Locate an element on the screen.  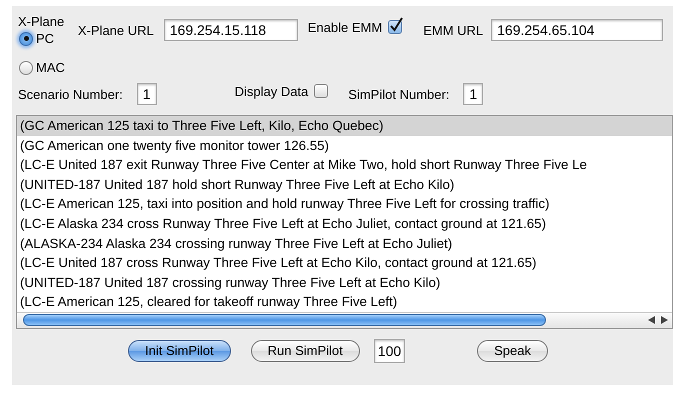
field-label: SimPilot Number: is located at coordinates (399, 94).